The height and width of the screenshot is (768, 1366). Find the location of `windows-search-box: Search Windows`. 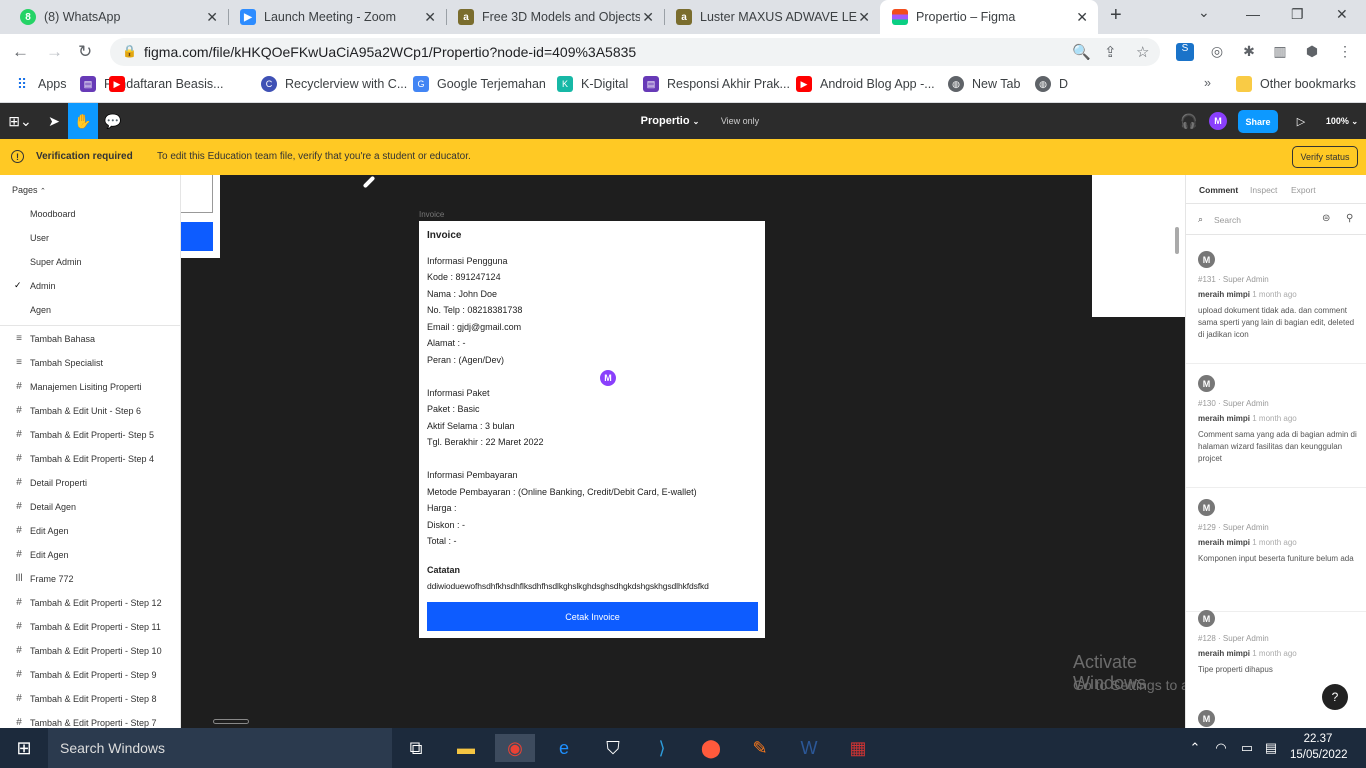

windows-search-box: Search Windows is located at coordinates (220, 748).